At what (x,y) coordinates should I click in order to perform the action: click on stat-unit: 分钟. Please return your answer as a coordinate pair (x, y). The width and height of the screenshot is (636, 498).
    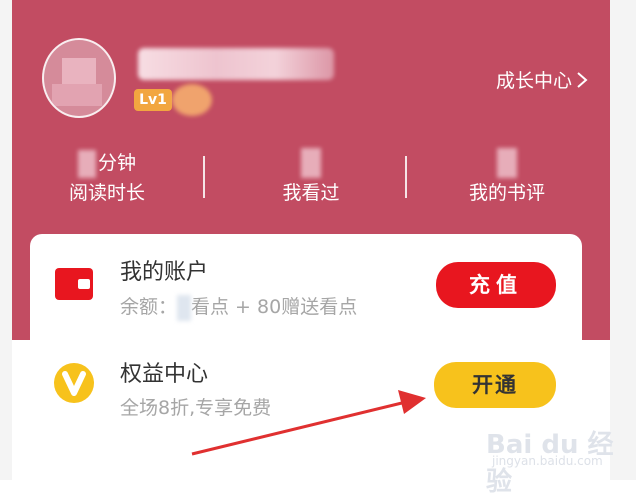
    Looking at the image, I should click on (116, 163).